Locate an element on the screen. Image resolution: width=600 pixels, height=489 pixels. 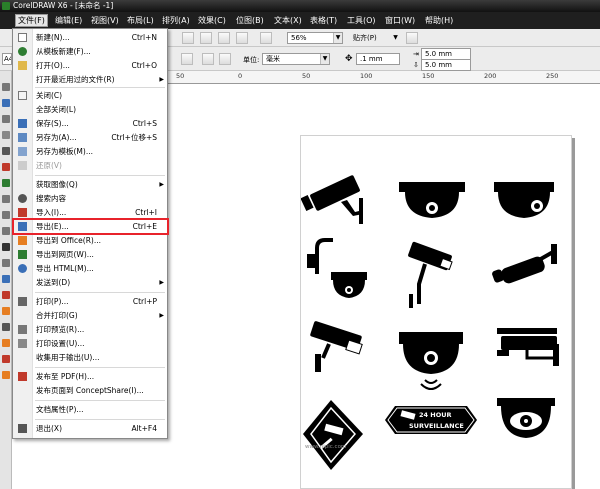
ellipse-tool-icon is located at coordinates (6, 215).